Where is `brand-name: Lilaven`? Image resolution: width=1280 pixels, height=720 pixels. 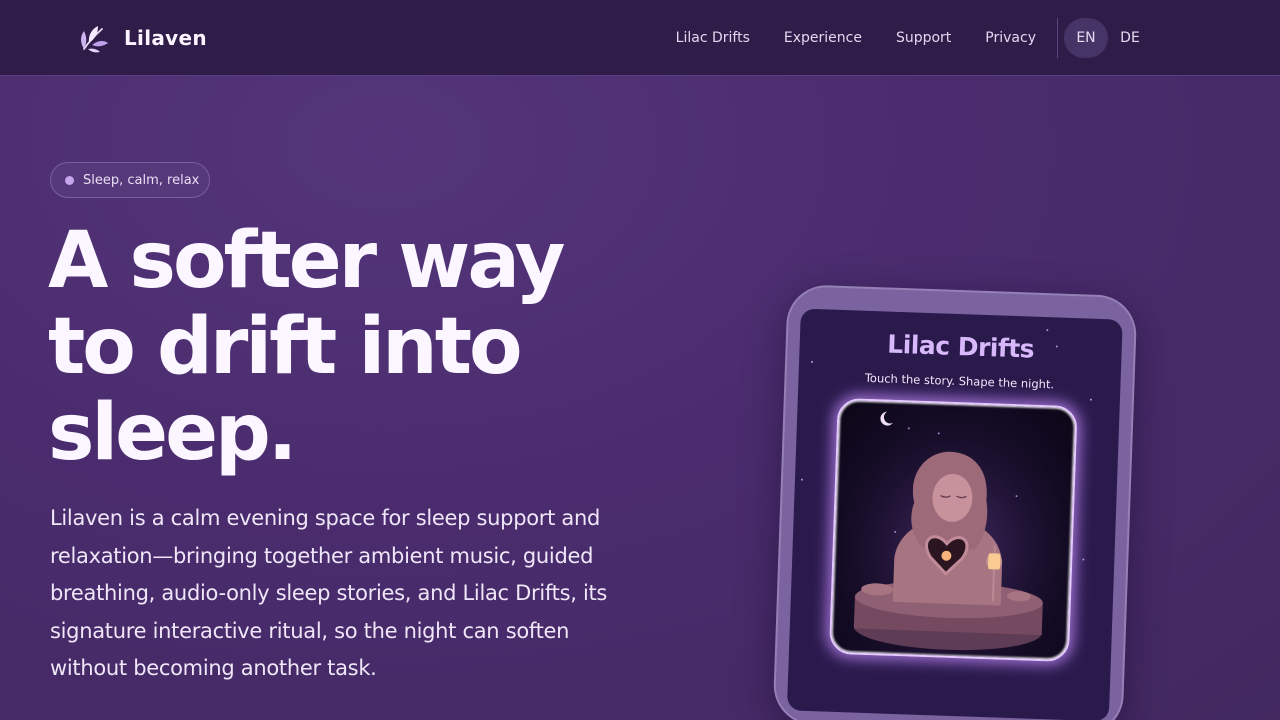
brand-name: Lilaven is located at coordinates (165, 38).